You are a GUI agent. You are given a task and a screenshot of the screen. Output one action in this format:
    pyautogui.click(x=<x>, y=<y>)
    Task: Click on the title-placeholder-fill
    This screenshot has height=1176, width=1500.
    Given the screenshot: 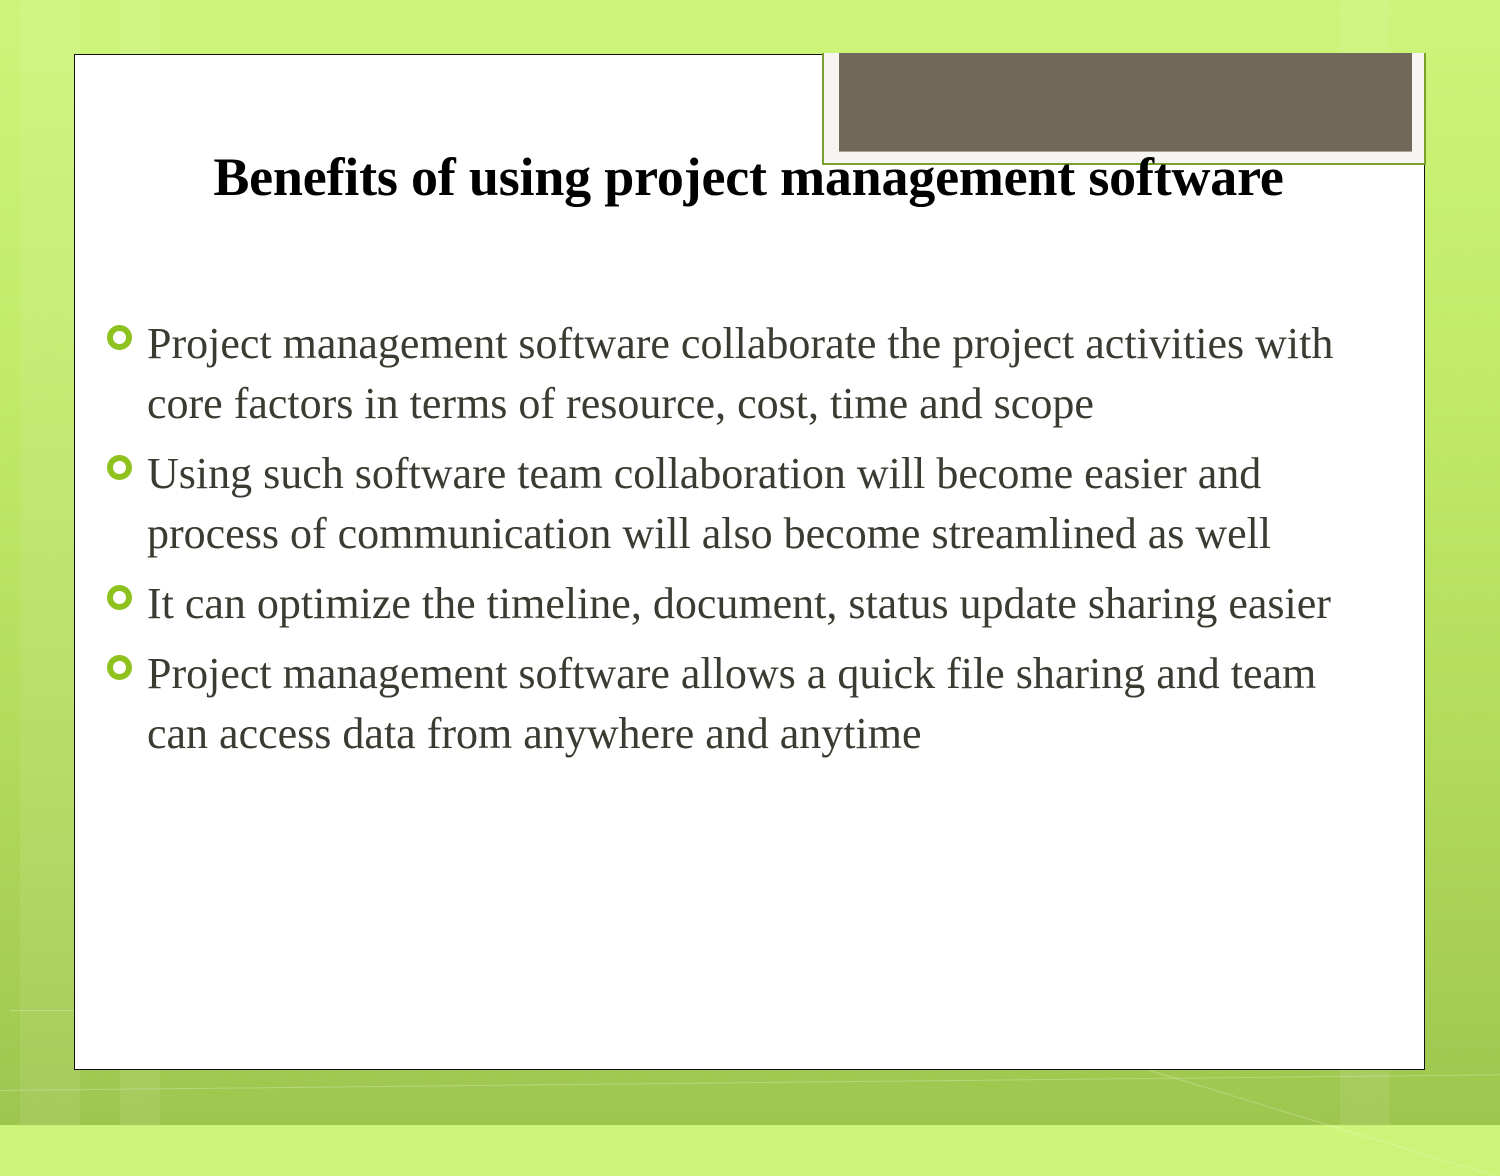 What is the action you would take?
    pyautogui.click(x=1125, y=102)
    